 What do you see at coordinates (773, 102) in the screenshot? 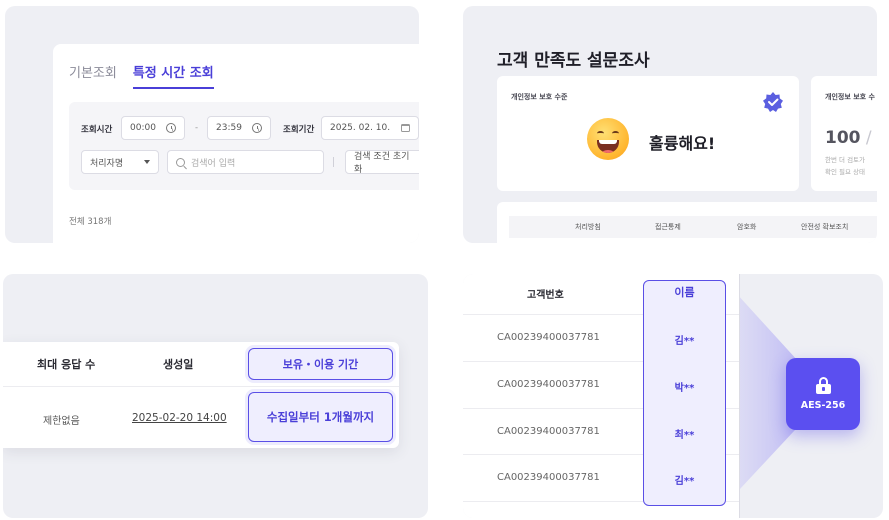
I see `verified-badge-icon` at bounding box center [773, 102].